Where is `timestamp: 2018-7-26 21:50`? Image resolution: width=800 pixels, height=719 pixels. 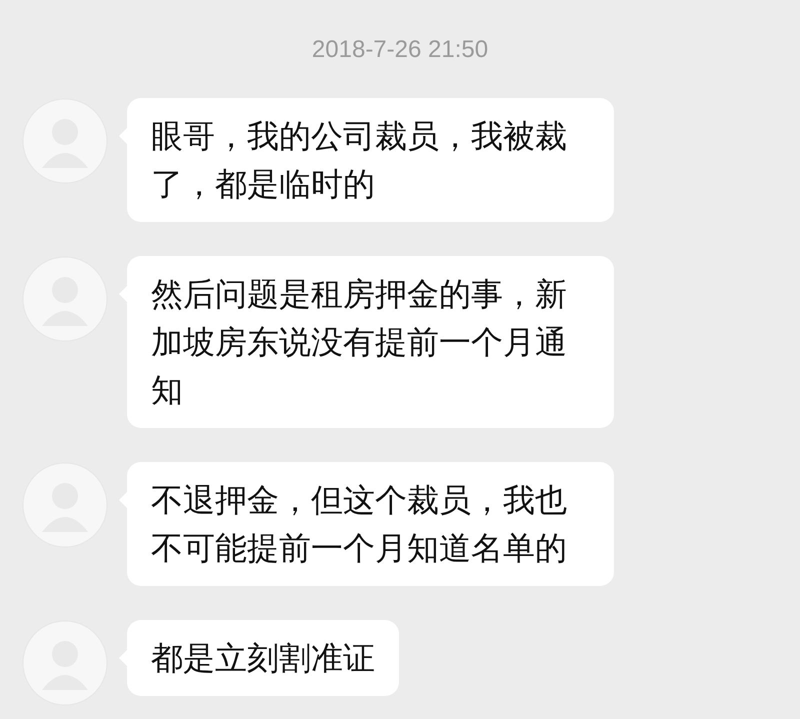
timestamp: 2018-7-26 21:50 is located at coordinates (400, 50).